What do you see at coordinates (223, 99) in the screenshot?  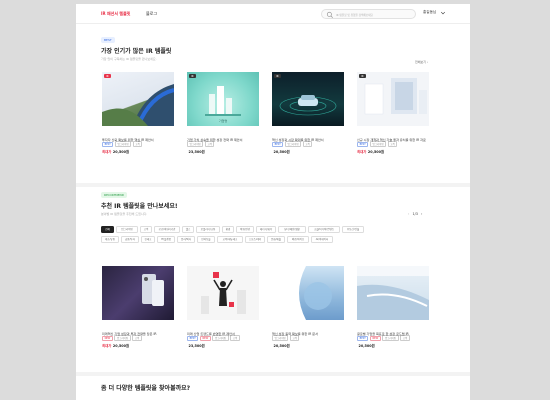 I see `card-thumbnail: 기업명 IR` at bounding box center [223, 99].